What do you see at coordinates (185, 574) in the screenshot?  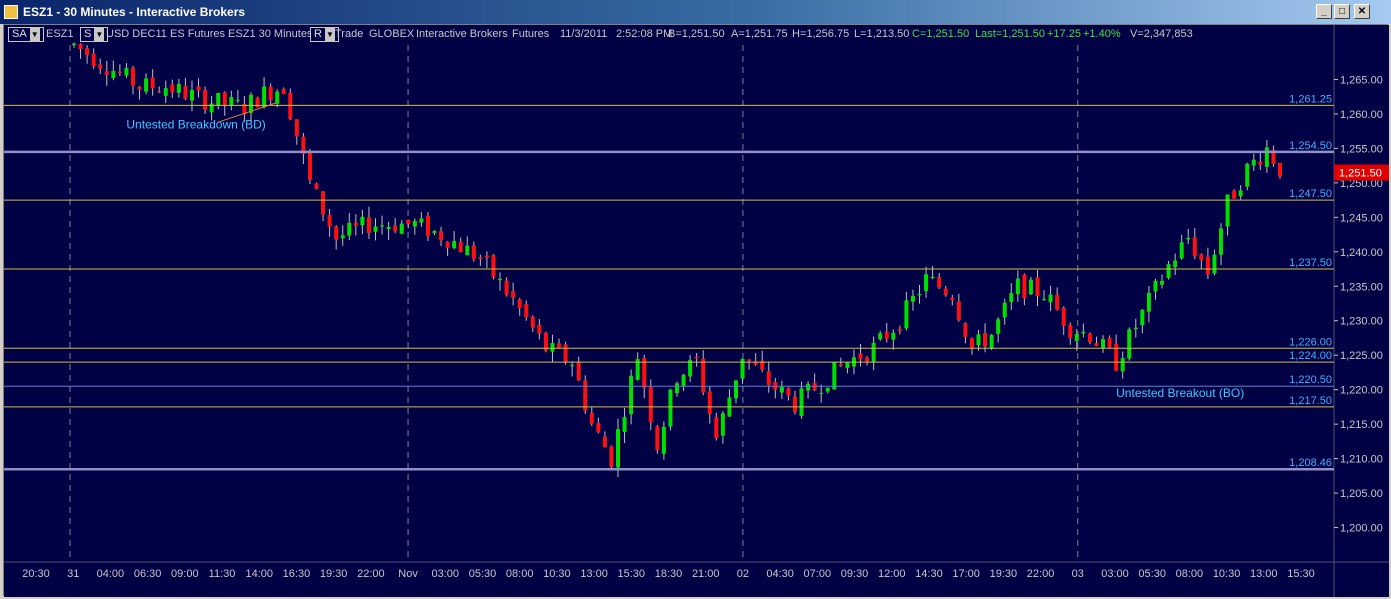 I see `time-tick-label: 09:00` at bounding box center [185, 574].